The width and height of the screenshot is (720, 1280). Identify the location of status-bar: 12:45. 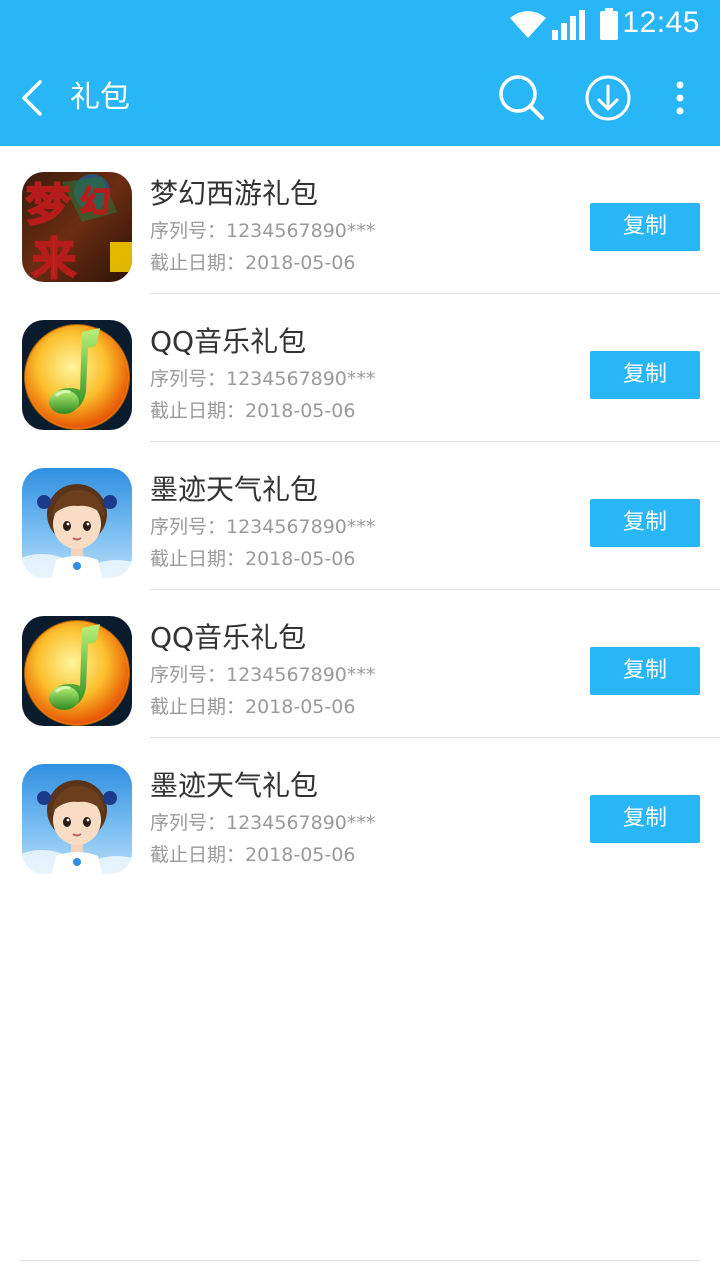
(360, 25).